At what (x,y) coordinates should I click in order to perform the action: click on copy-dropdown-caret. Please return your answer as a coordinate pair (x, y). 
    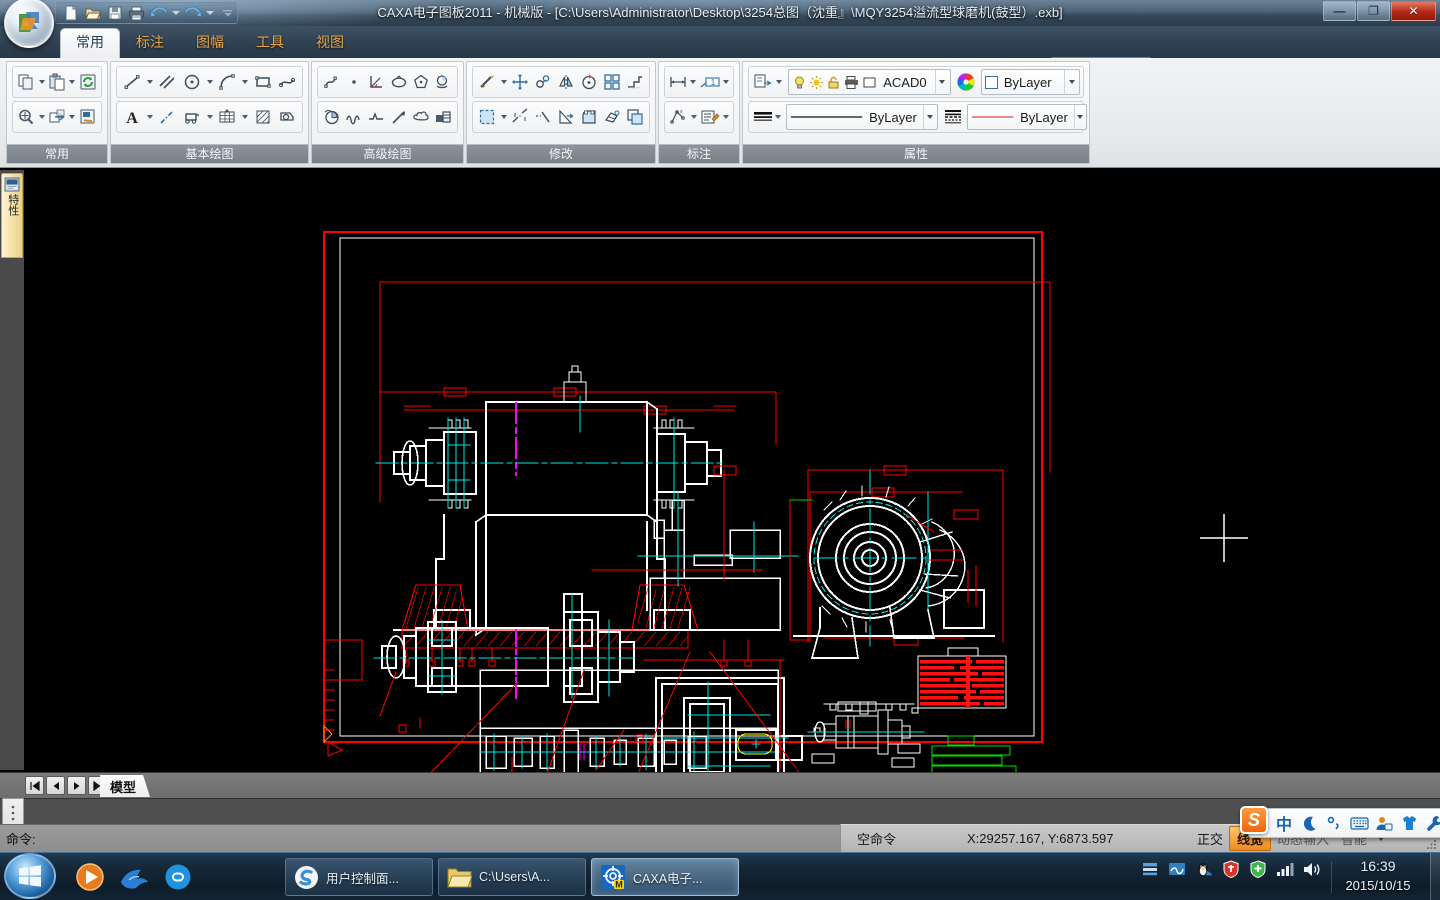
    Looking at the image, I should click on (41, 82).